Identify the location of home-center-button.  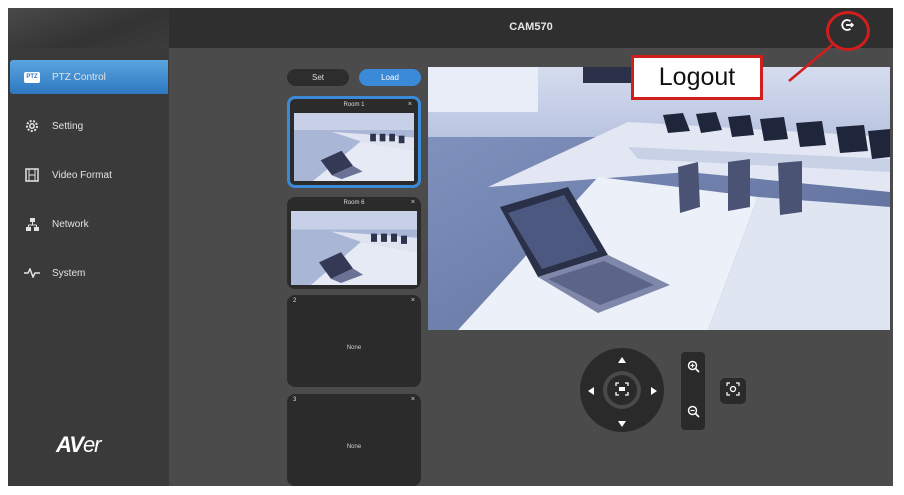
(622, 391).